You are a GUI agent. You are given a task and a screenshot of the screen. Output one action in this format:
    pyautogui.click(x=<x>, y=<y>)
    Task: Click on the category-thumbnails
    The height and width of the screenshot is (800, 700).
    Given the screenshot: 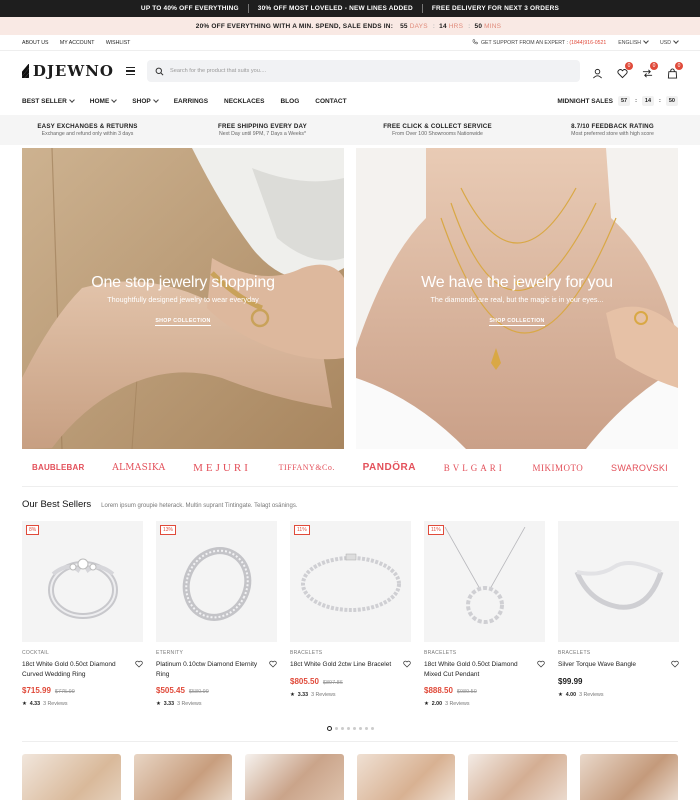 What is the action you would take?
    pyautogui.click(x=350, y=777)
    